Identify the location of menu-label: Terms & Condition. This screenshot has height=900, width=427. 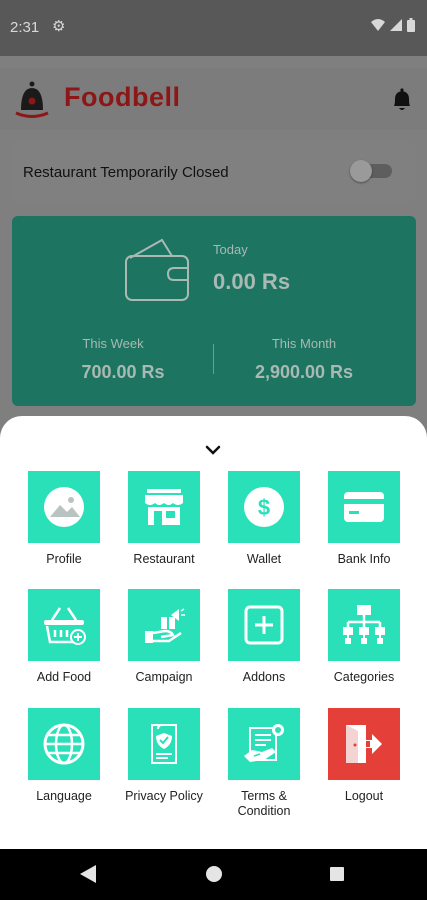
(264, 803).